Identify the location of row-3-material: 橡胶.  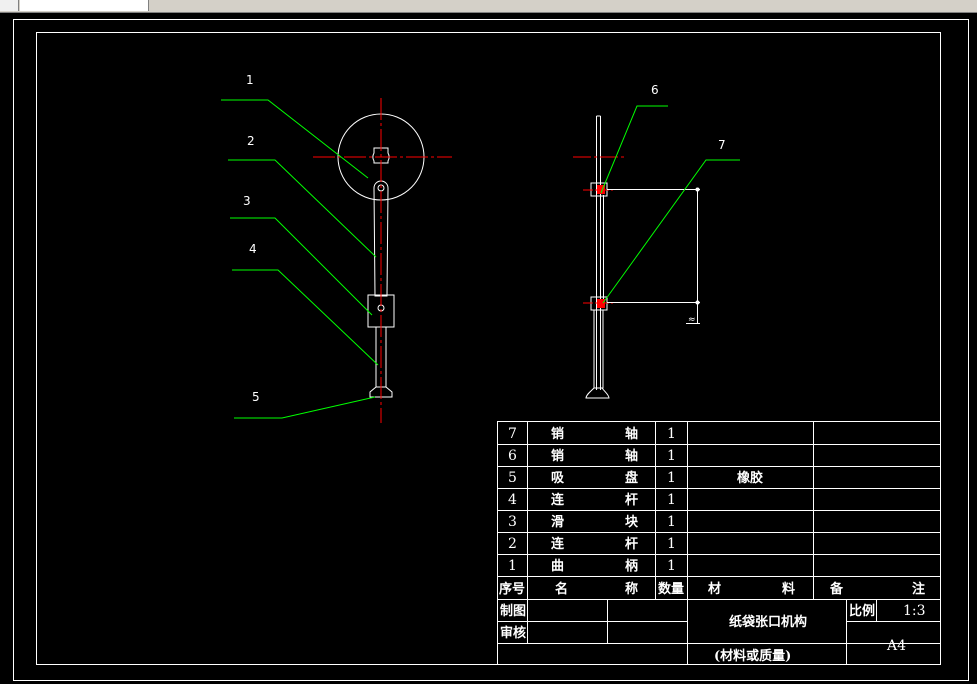
(750, 478).